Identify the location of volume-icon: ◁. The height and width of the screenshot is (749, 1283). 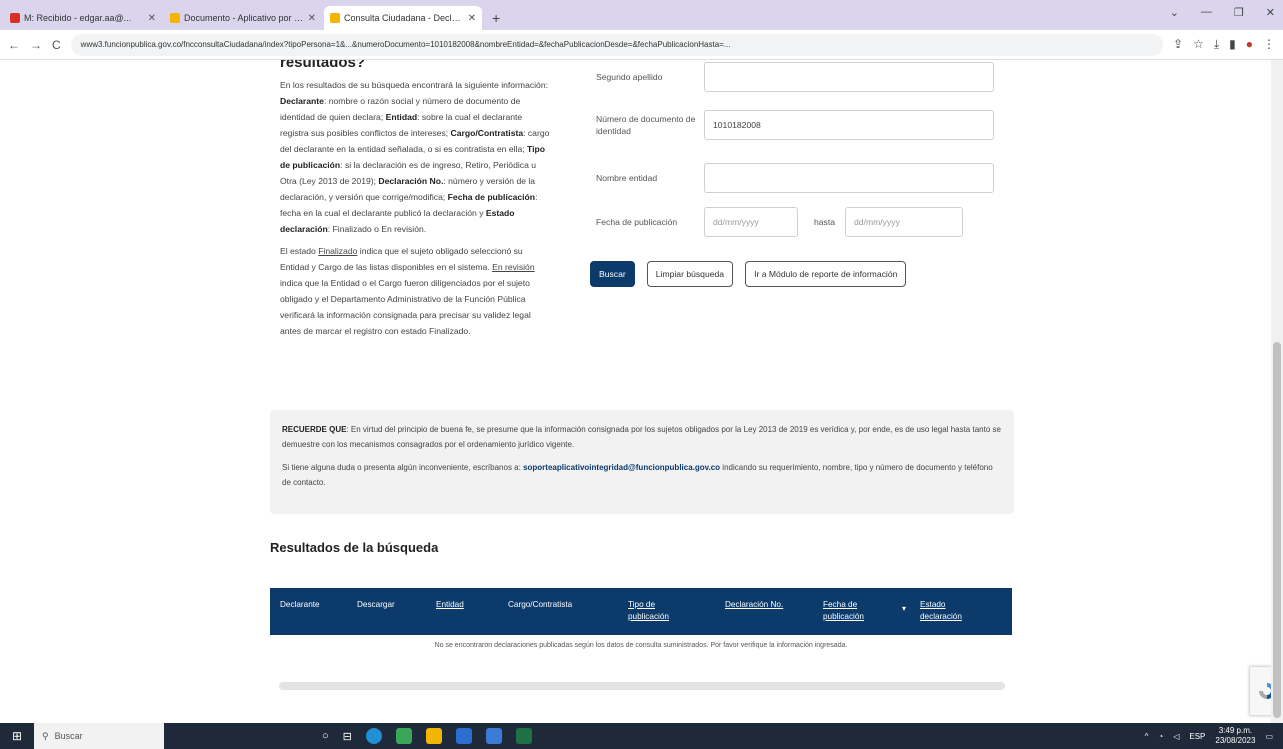
(1176, 736).